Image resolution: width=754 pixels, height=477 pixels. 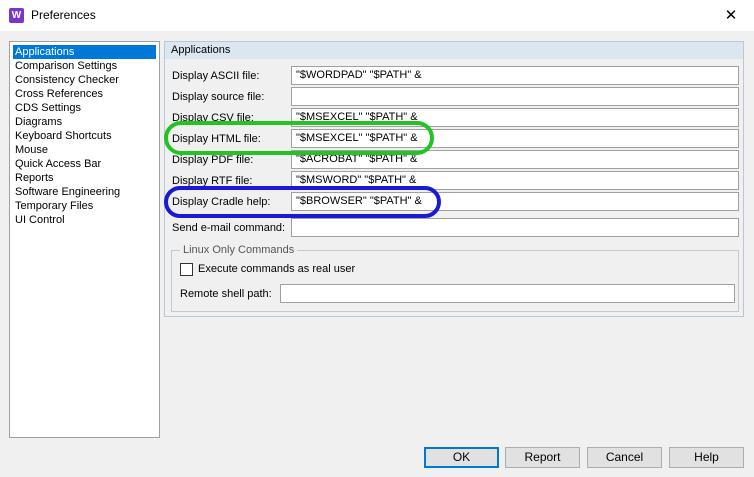 What do you see at coordinates (84, 206) in the screenshot?
I see `sidebar-item-temporary-files: Temporary Files` at bounding box center [84, 206].